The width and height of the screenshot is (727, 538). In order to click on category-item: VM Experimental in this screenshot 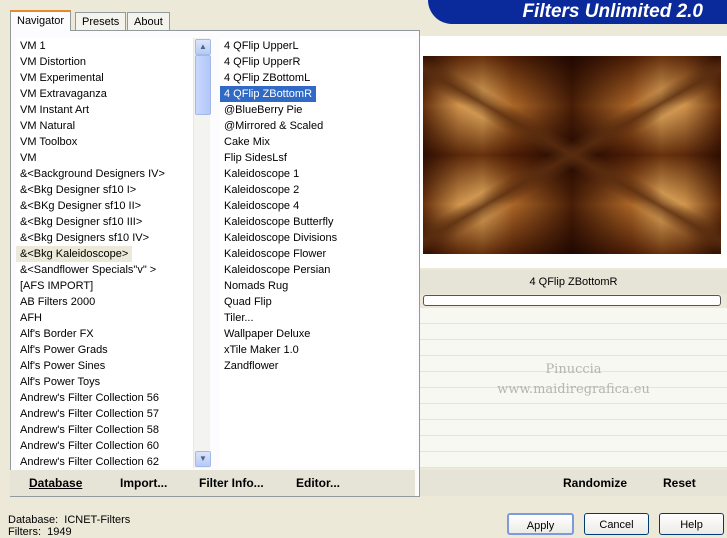, I will do `click(105, 78)`.